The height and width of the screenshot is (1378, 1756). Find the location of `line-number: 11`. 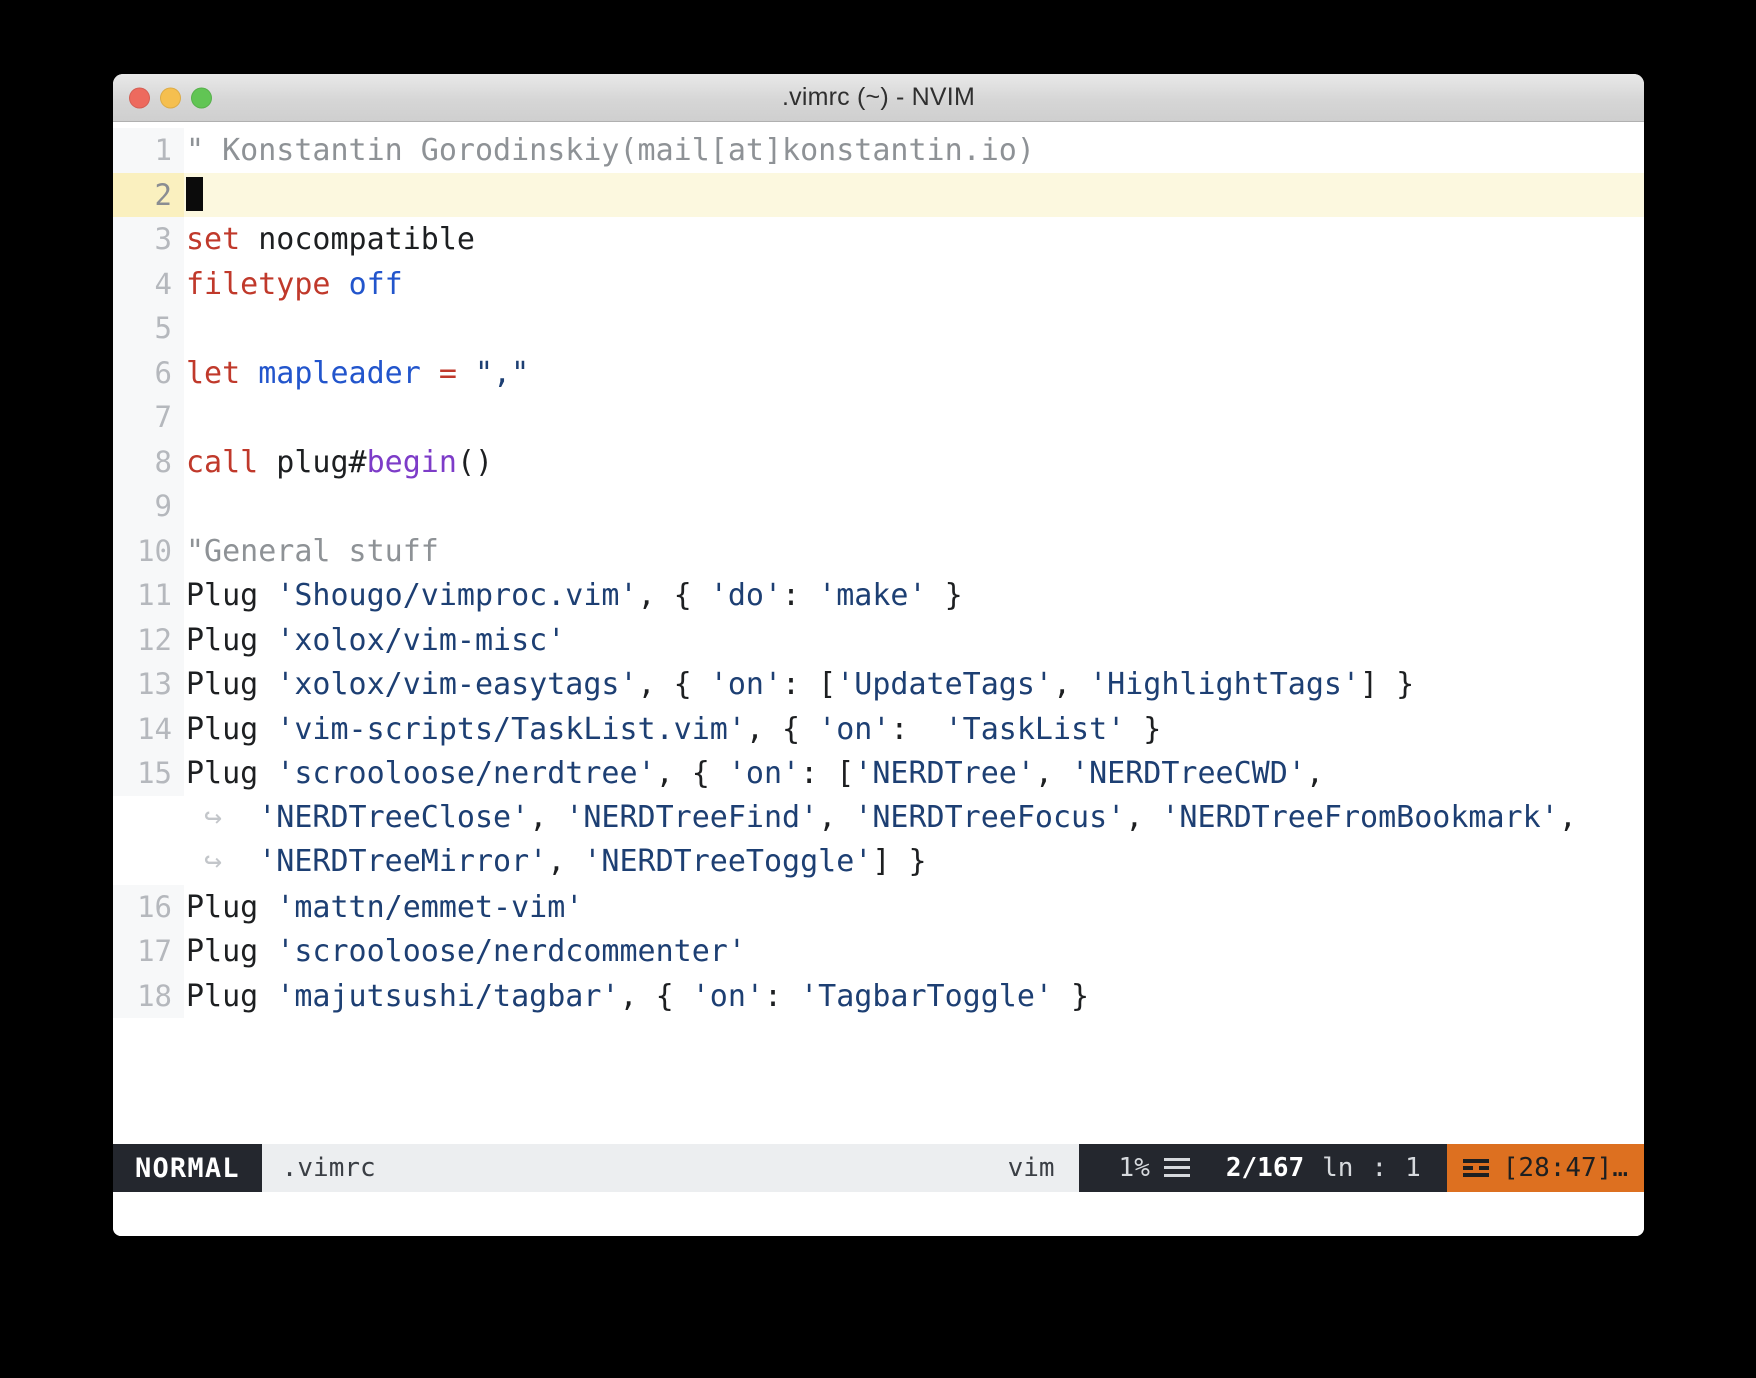

line-number: 11 is located at coordinates (148, 595).